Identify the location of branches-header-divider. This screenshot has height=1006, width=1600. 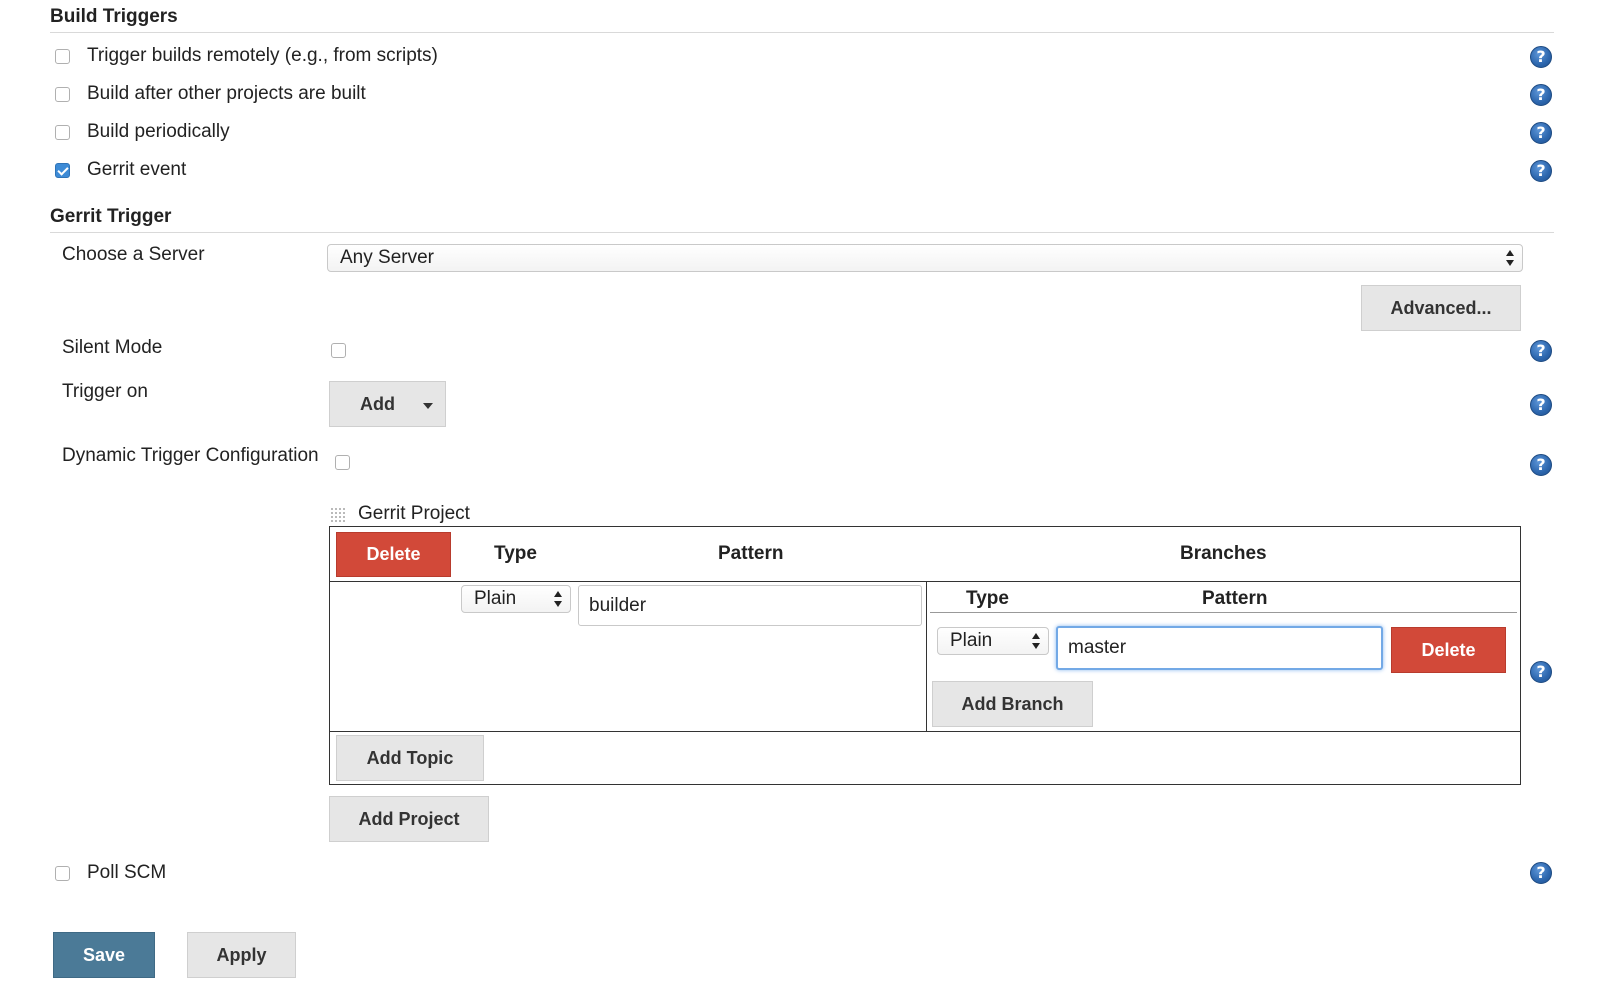
(1223, 612).